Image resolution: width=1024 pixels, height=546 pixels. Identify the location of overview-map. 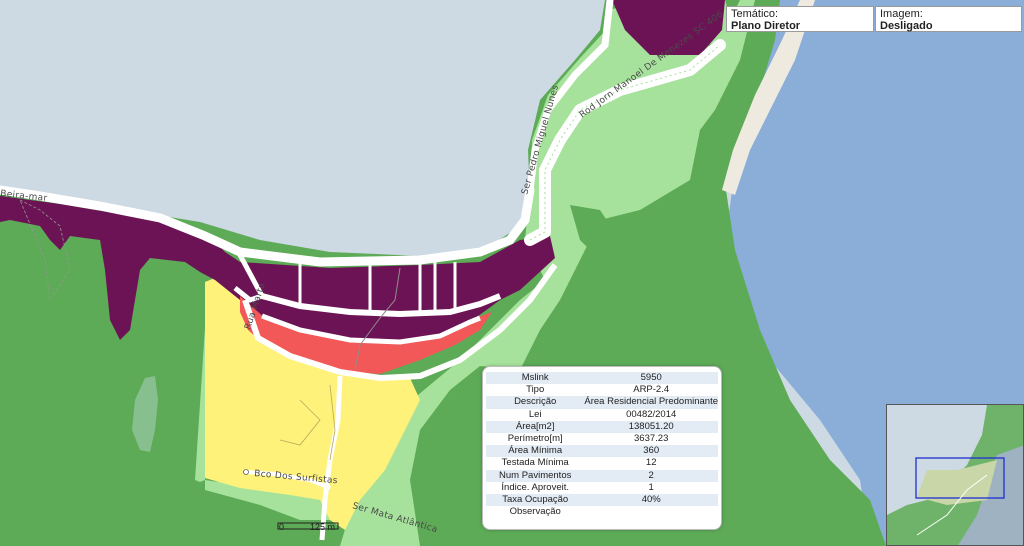
(955, 475).